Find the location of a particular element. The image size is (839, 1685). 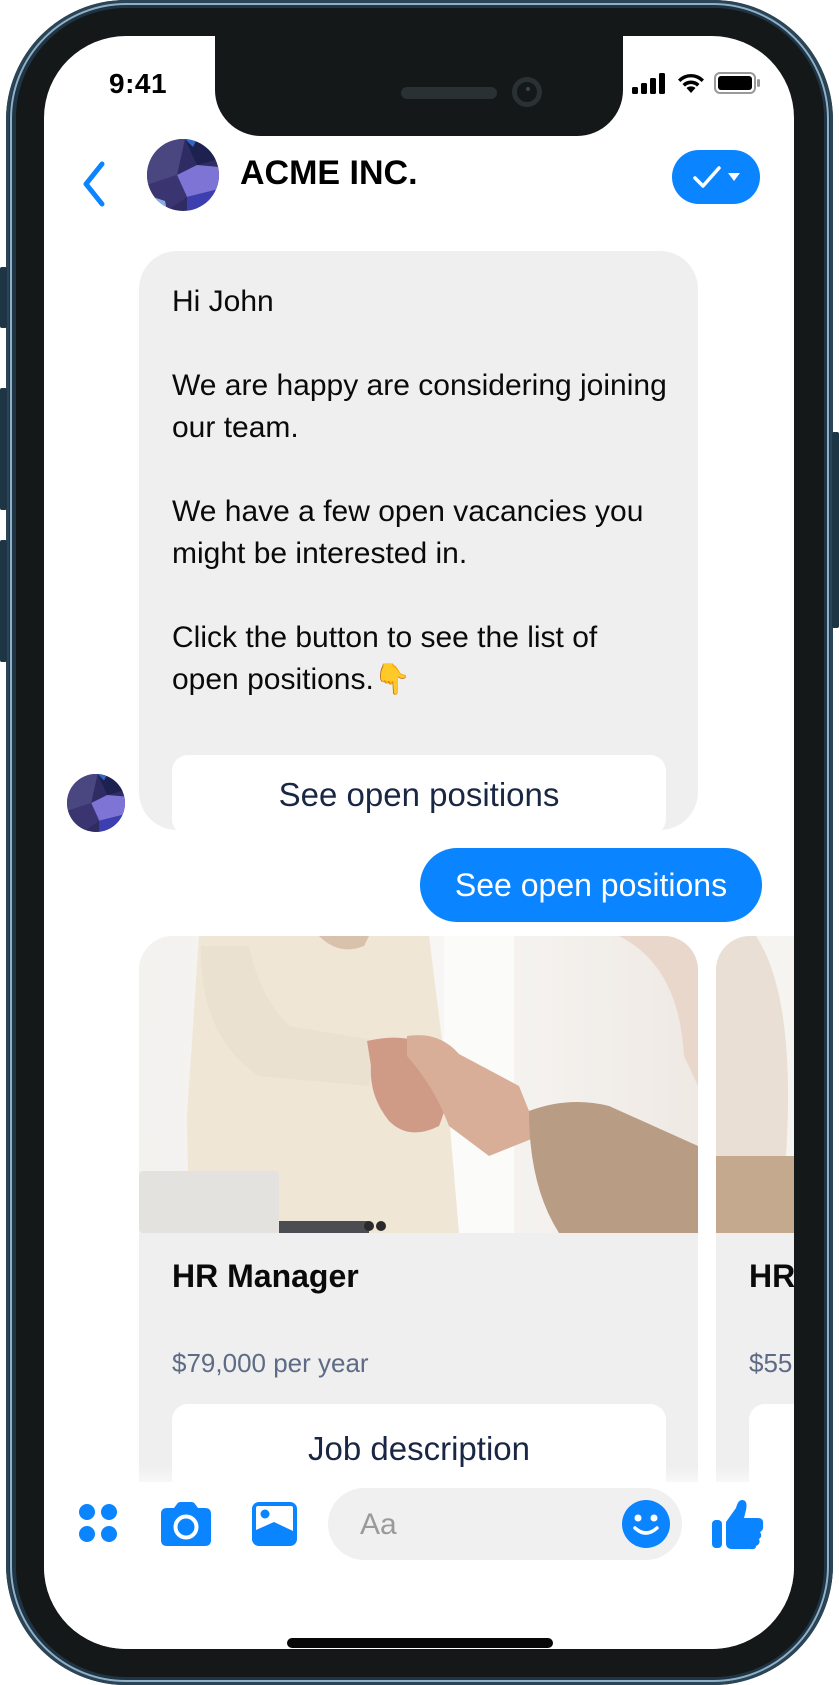

silent-switch is located at coordinates (3, 297).